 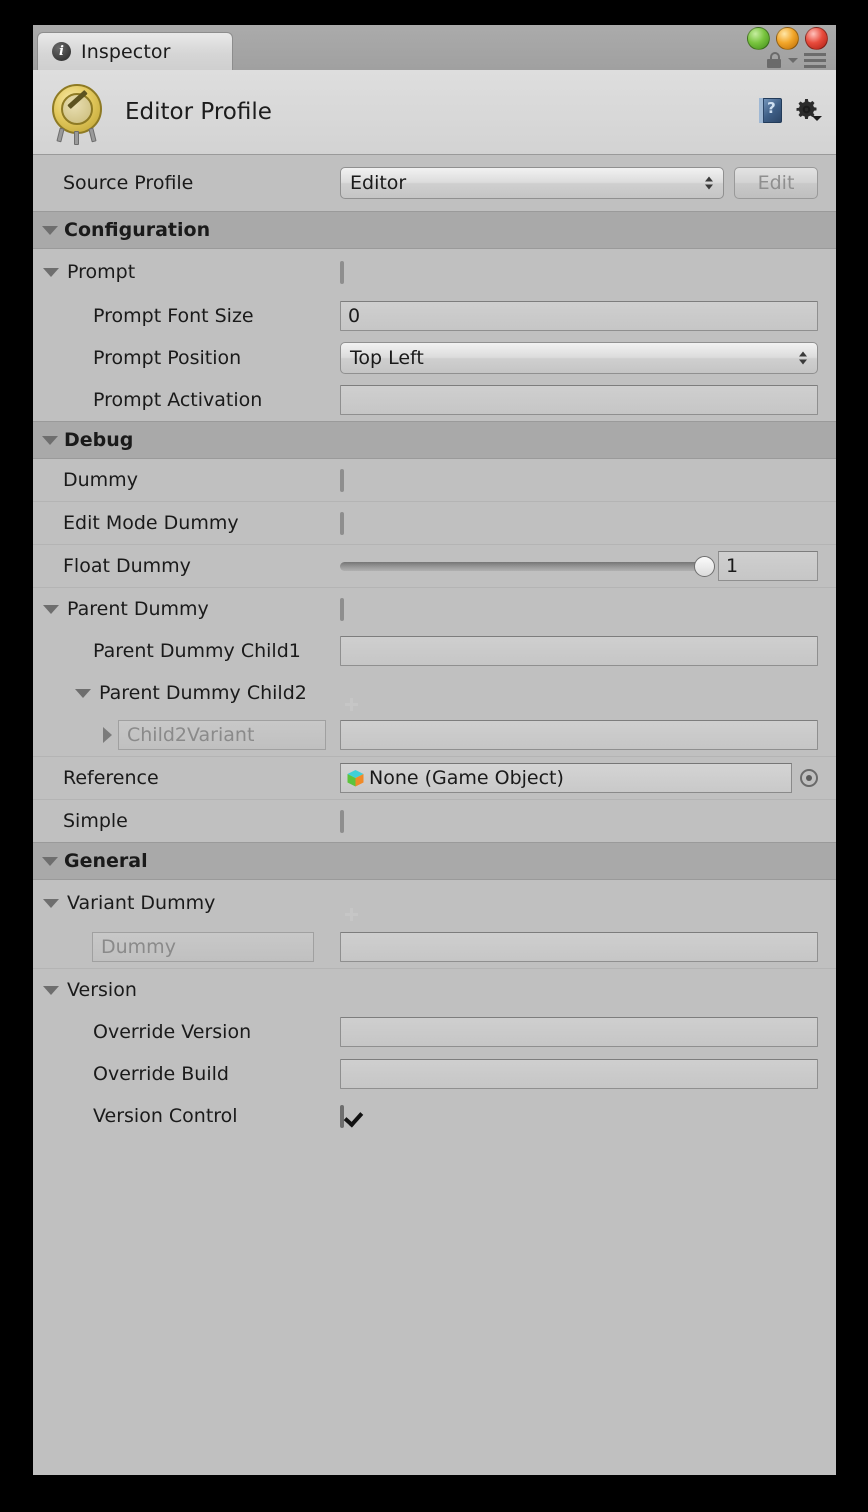 What do you see at coordinates (197, 651) in the screenshot?
I see `parent-dummy-child1-label: Parent Dummy Child1` at bounding box center [197, 651].